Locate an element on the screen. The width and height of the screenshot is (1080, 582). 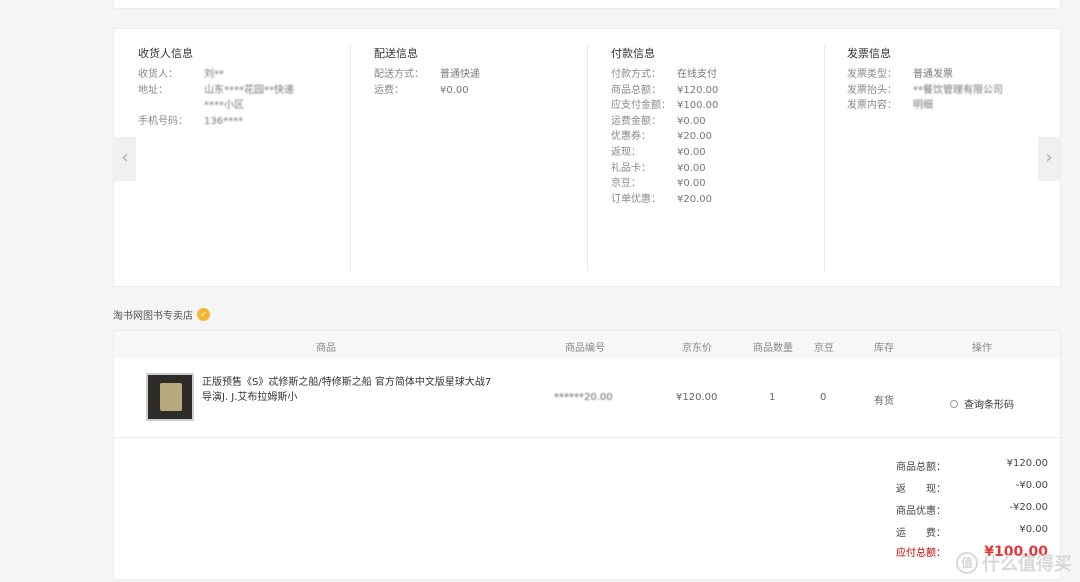
consignee-row: 收货人： 刘** is located at coordinates (181, 74).